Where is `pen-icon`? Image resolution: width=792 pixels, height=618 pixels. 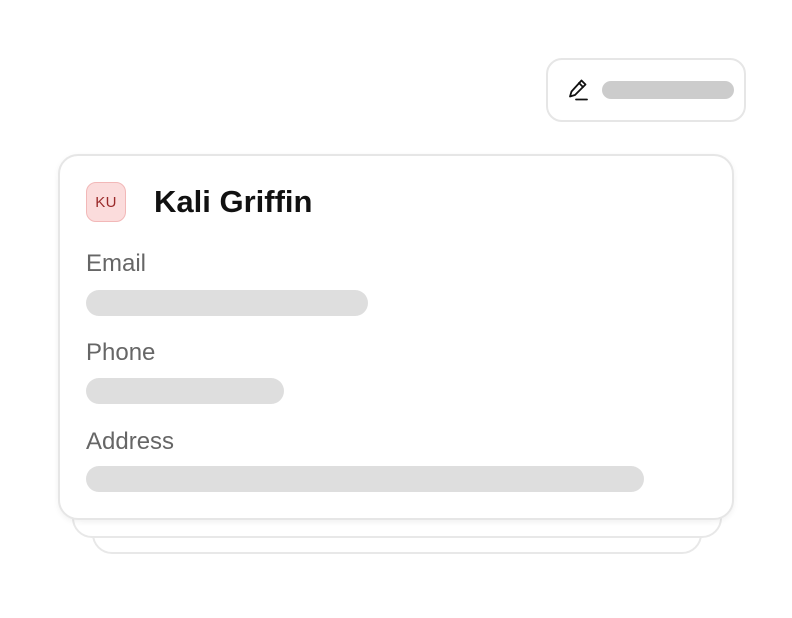
pen-icon is located at coordinates (578, 90).